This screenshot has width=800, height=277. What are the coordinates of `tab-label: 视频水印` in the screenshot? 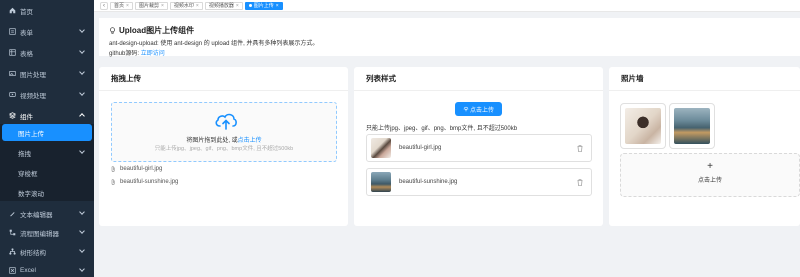 It's located at (183, 6).